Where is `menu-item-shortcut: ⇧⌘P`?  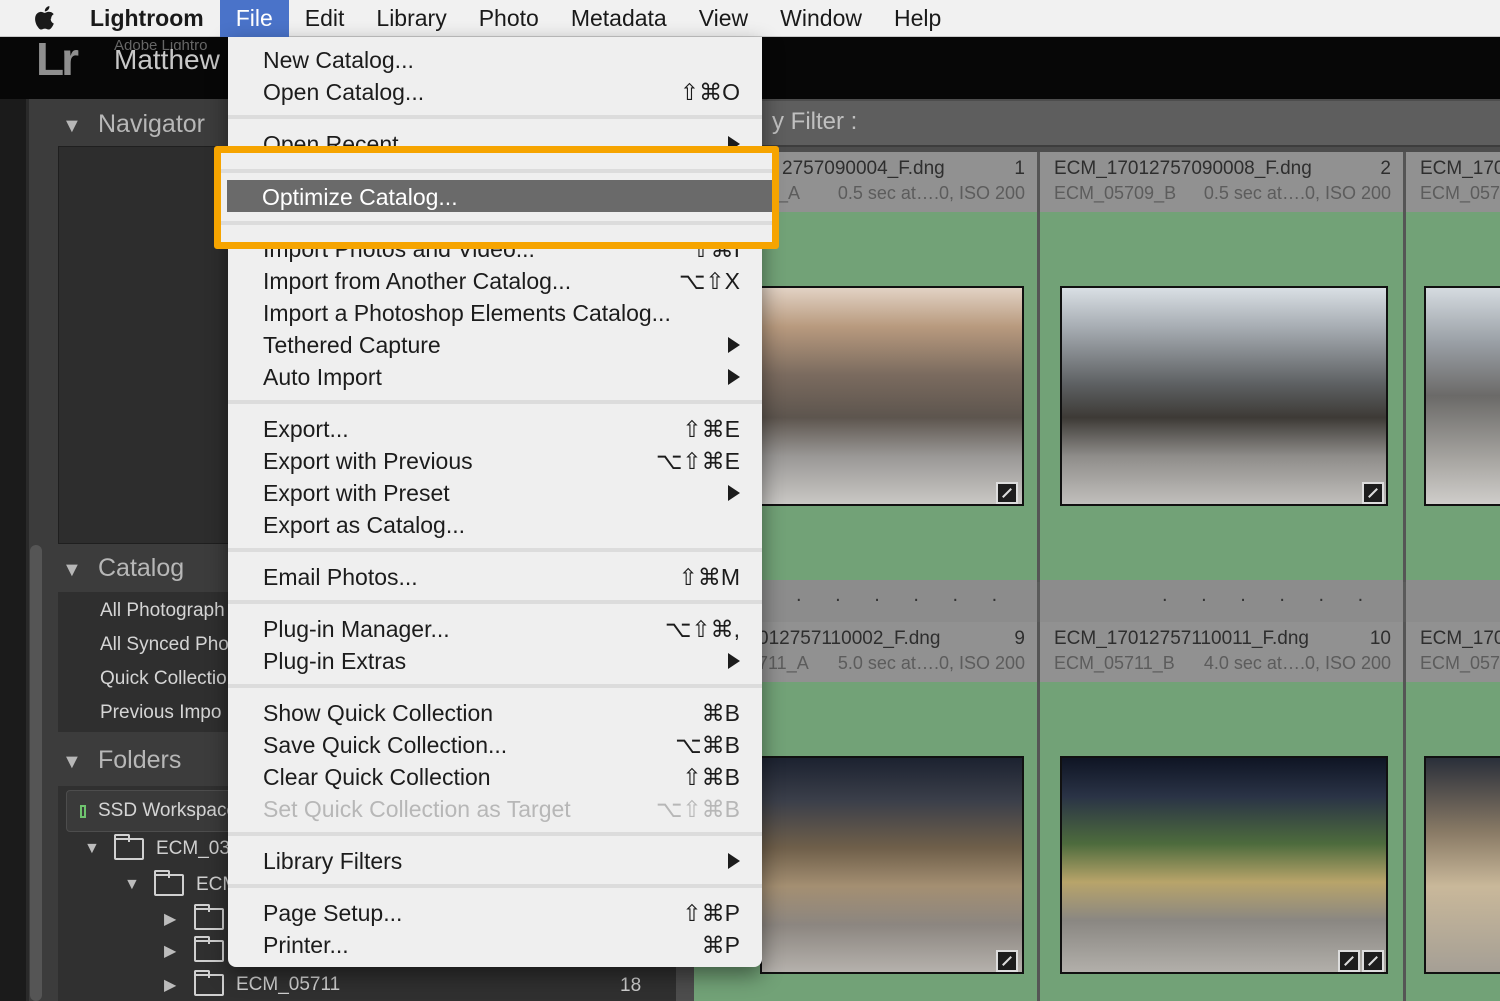 menu-item-shortcut: ⇧⌘P is located at coordinates (711, 913).